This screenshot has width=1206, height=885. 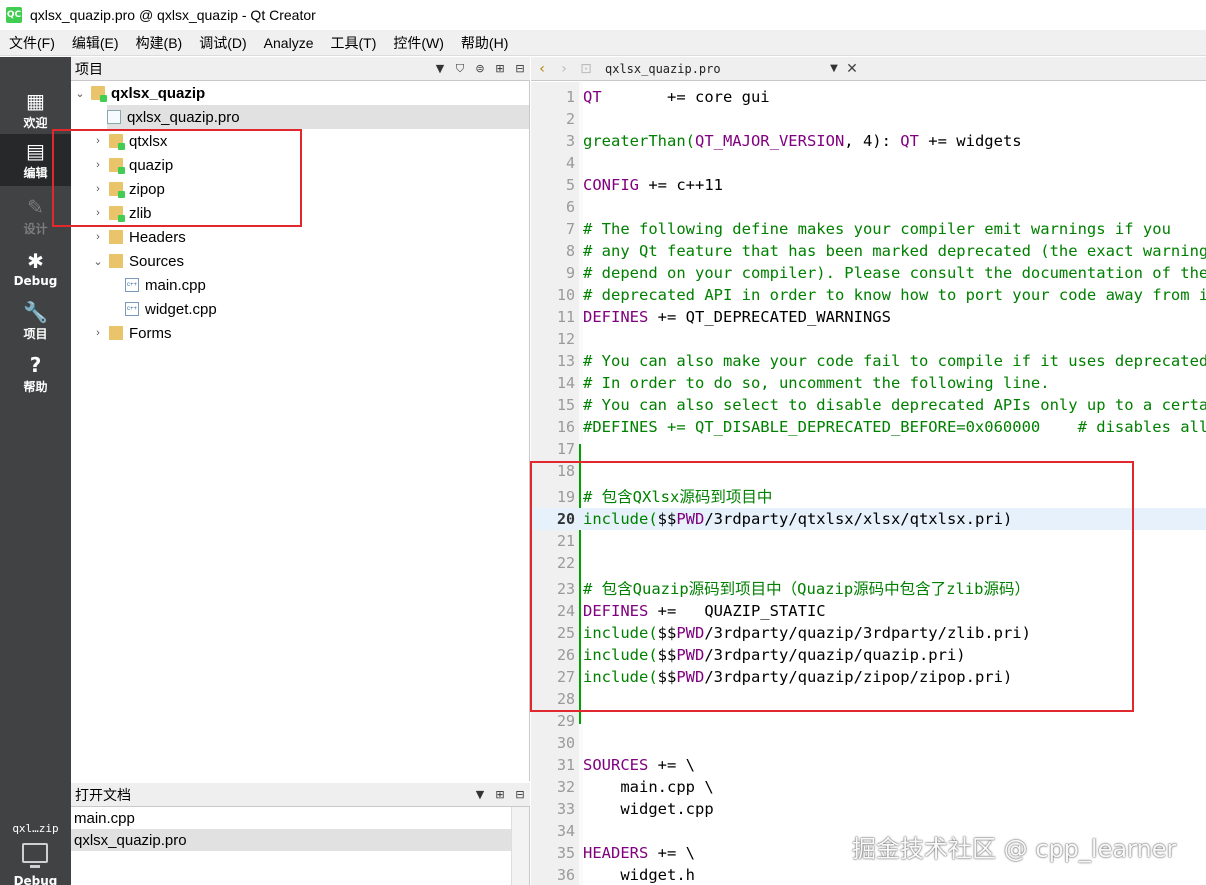 I want to click on build-config-label: Debug, so click(x=35, y=879).